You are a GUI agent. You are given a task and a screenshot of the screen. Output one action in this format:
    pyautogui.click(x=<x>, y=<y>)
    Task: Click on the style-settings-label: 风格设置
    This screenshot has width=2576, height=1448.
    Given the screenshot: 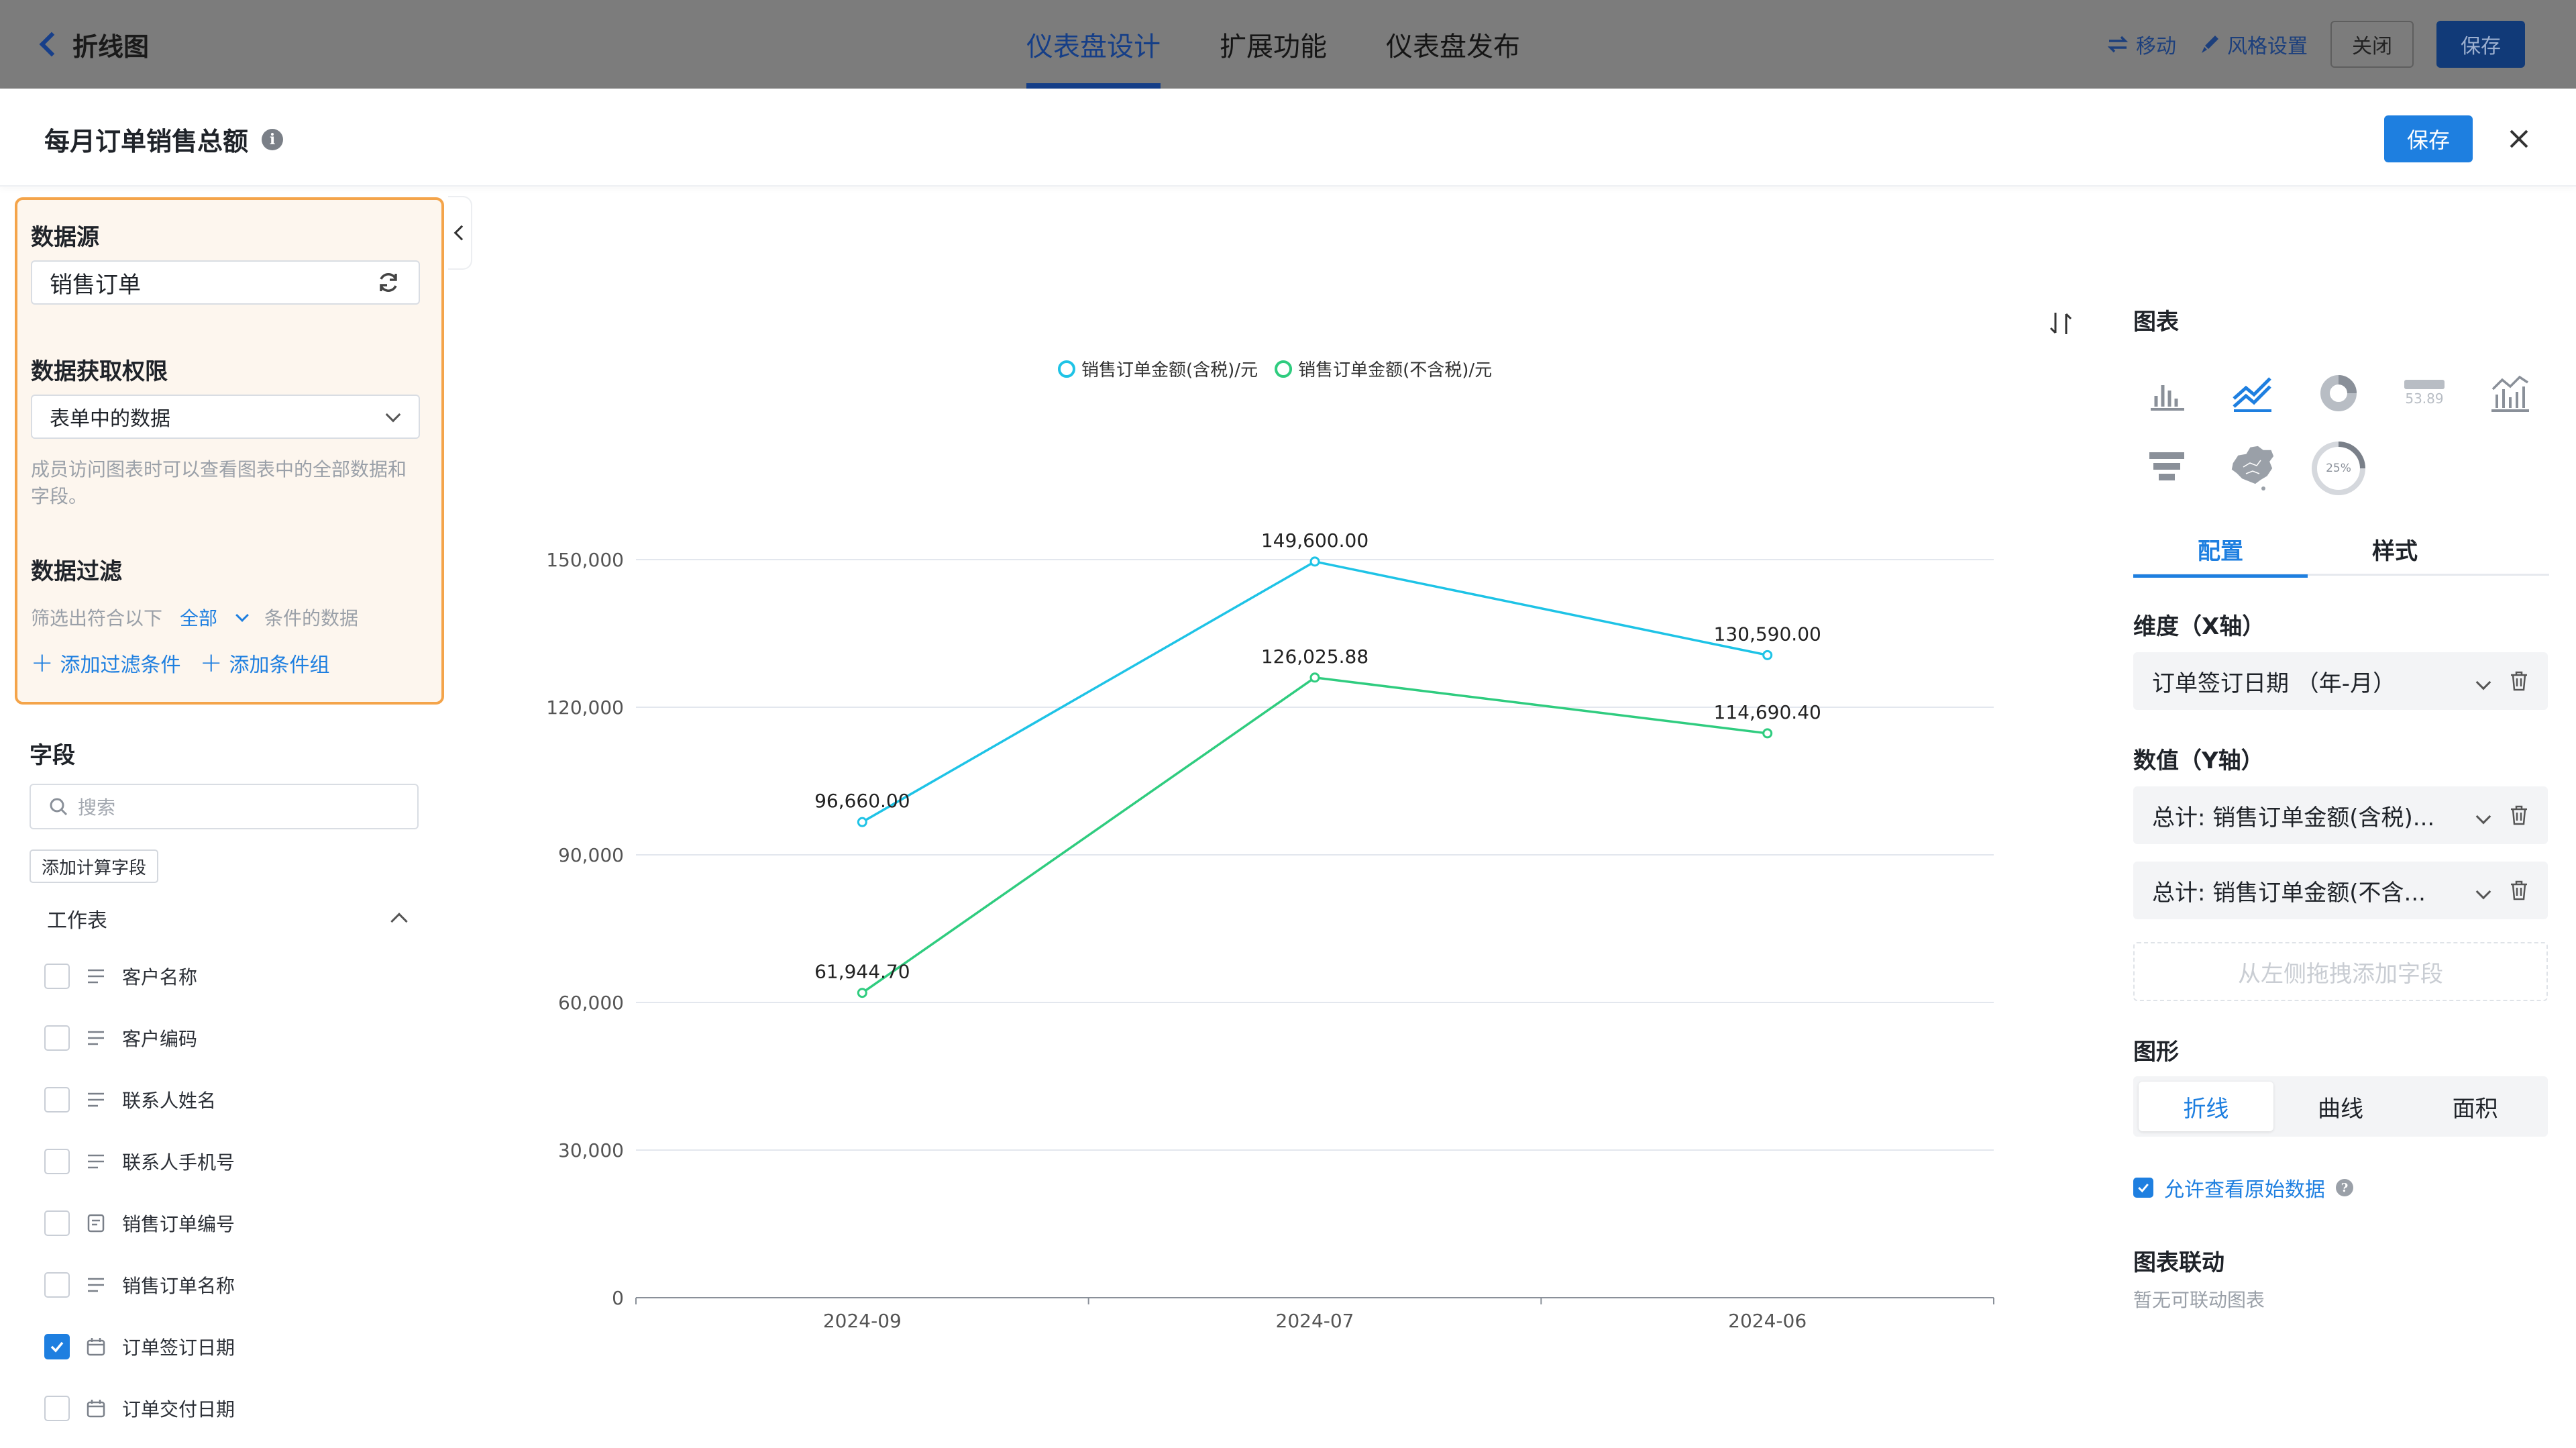 What is the action you would take?
    pyautogui.click(x=2267, y=46)
    